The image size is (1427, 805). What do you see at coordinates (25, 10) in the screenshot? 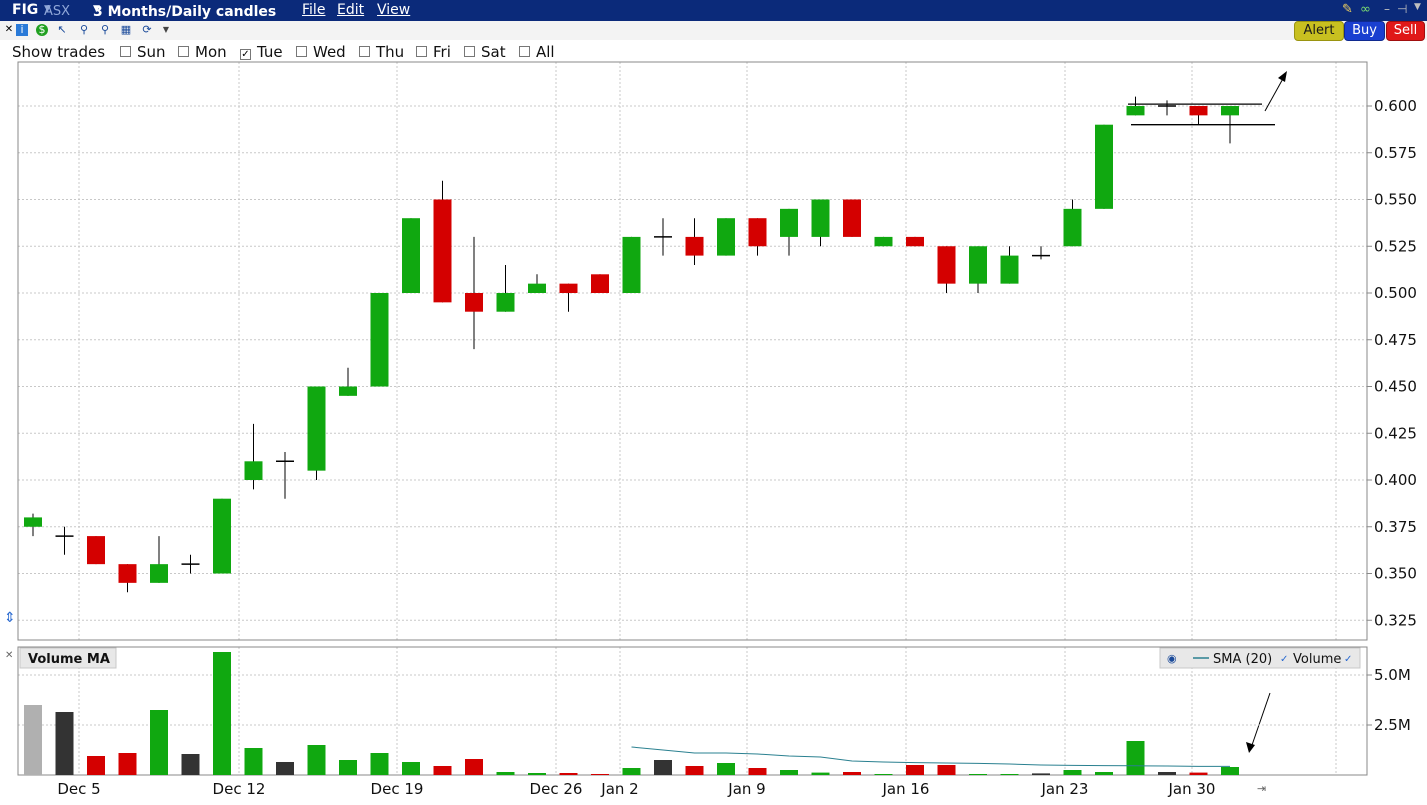
I see `symbol-label: FIG` at bounding box center [25, 10].